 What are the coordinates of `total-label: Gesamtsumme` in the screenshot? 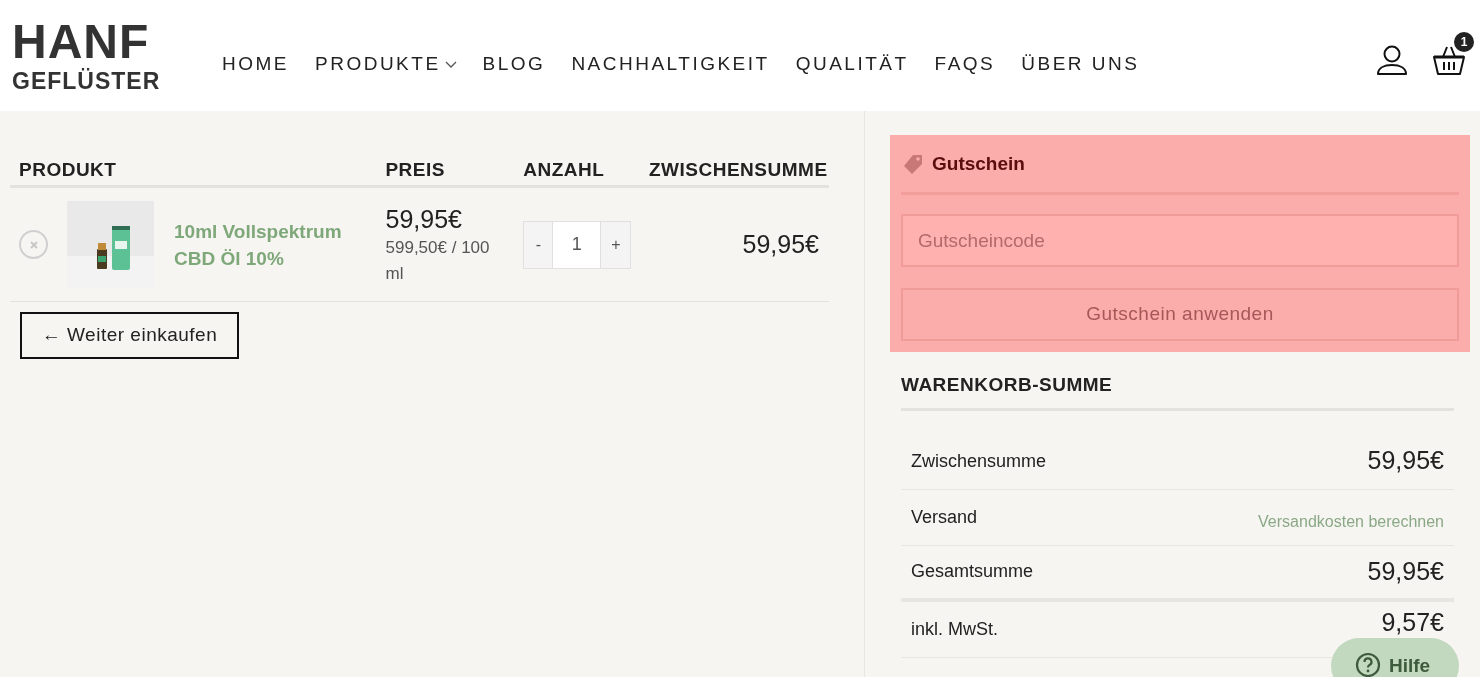 It's located at (972, 571).